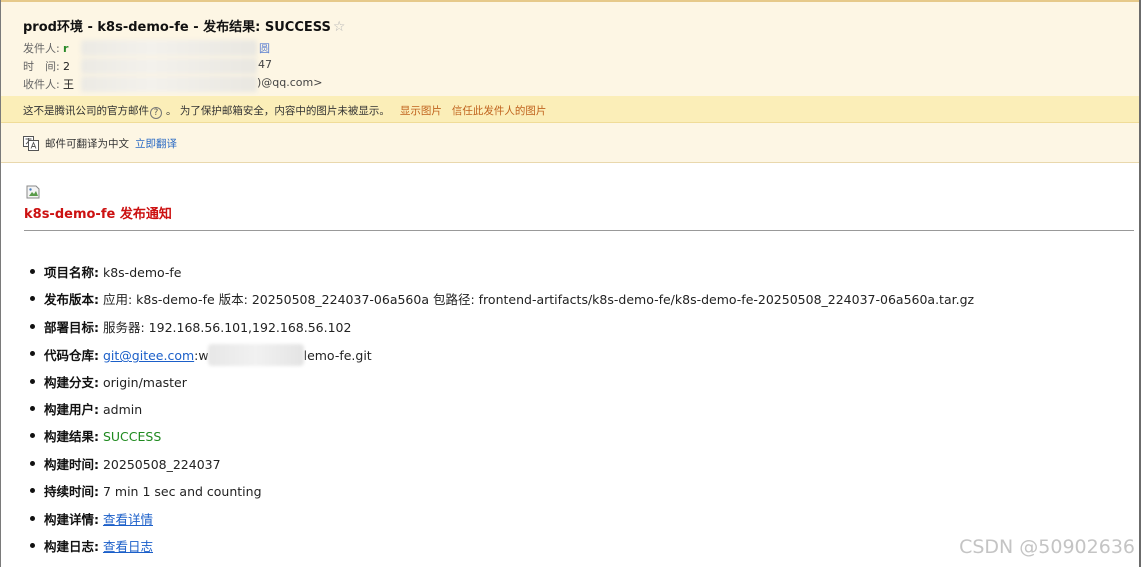  Describe the element at coordinates (1047, 547) in the screenshot. I see `csdn-watermark: CSDN @50902636` at that location.